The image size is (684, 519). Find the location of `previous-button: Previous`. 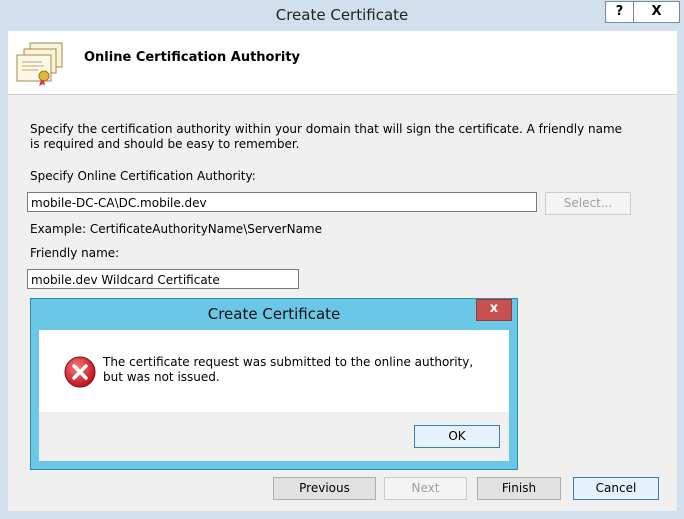

previous-button: Previous is located at coordinates (324, 488).